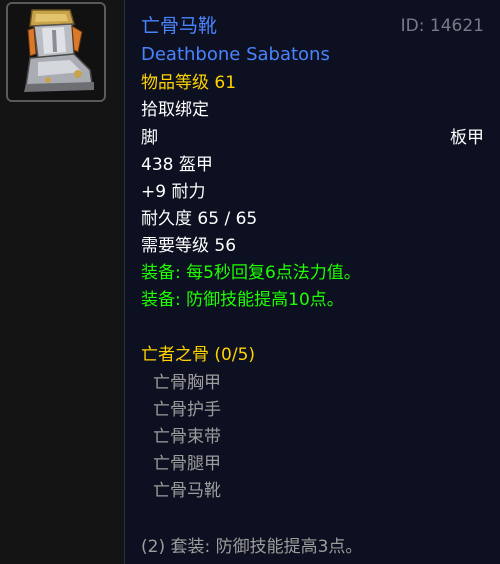  What do you see at coordinates (175, 110) in the screenshot?
I see `bind-type: 拾取绑定` at bounding box center [175, 110].